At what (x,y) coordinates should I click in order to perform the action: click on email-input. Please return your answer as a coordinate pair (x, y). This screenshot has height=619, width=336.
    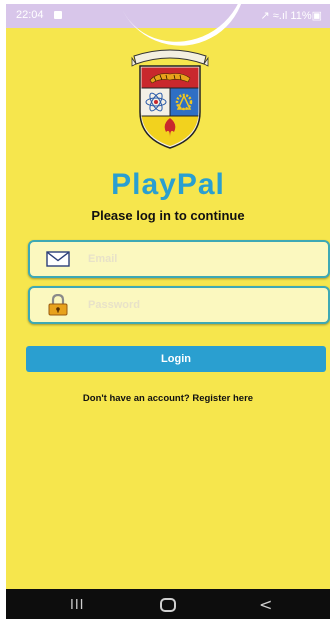
    Looking at the image, I should click on (198, 259).